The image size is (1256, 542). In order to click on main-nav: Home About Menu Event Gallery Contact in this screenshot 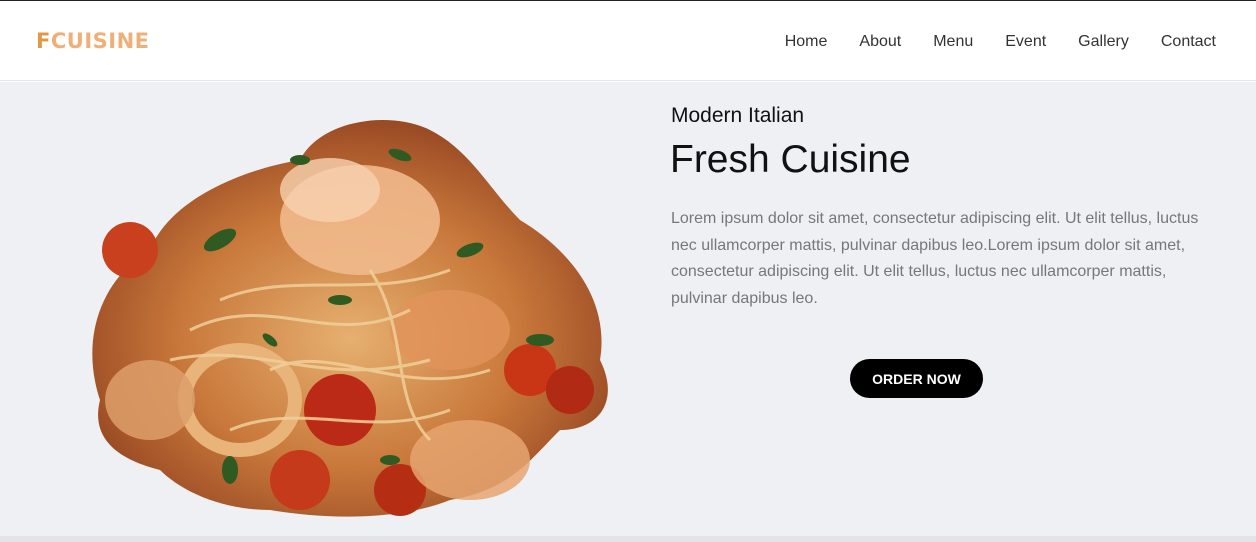, I will do `click(984, 42)`.